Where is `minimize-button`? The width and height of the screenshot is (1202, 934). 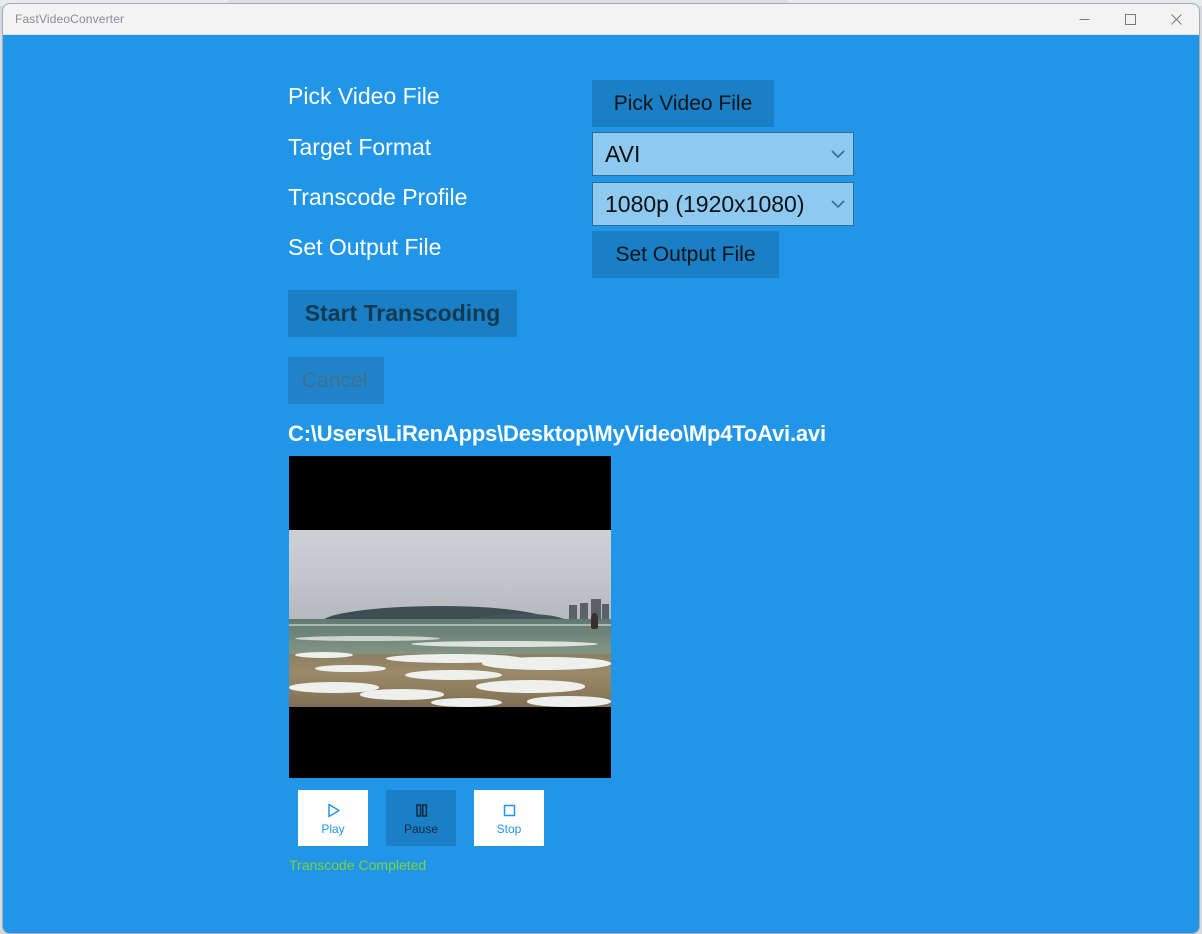 minimize-button is located at coordinates (1084, 19).